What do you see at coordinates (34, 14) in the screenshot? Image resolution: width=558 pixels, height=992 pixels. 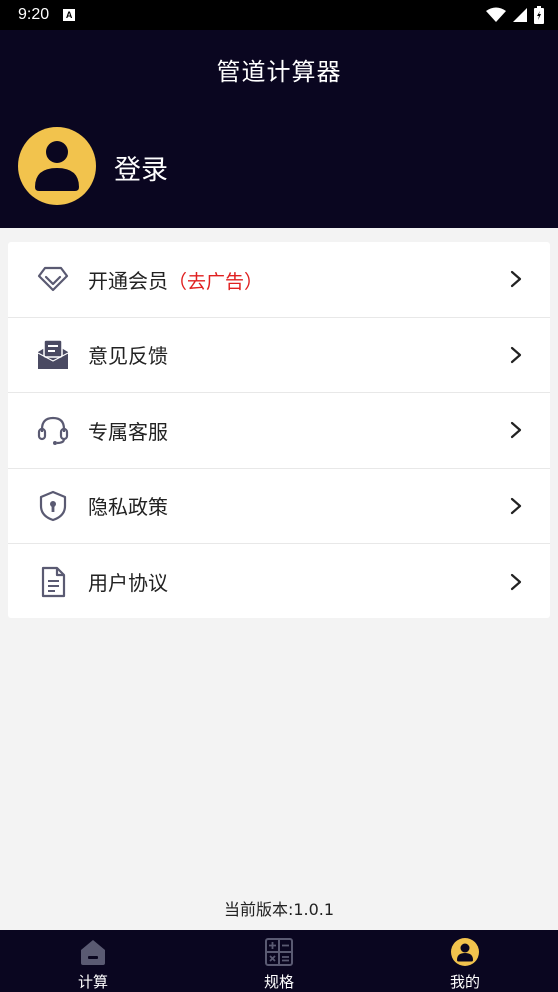 I see `status-time: 9:20` at bounding box center [34, 14].